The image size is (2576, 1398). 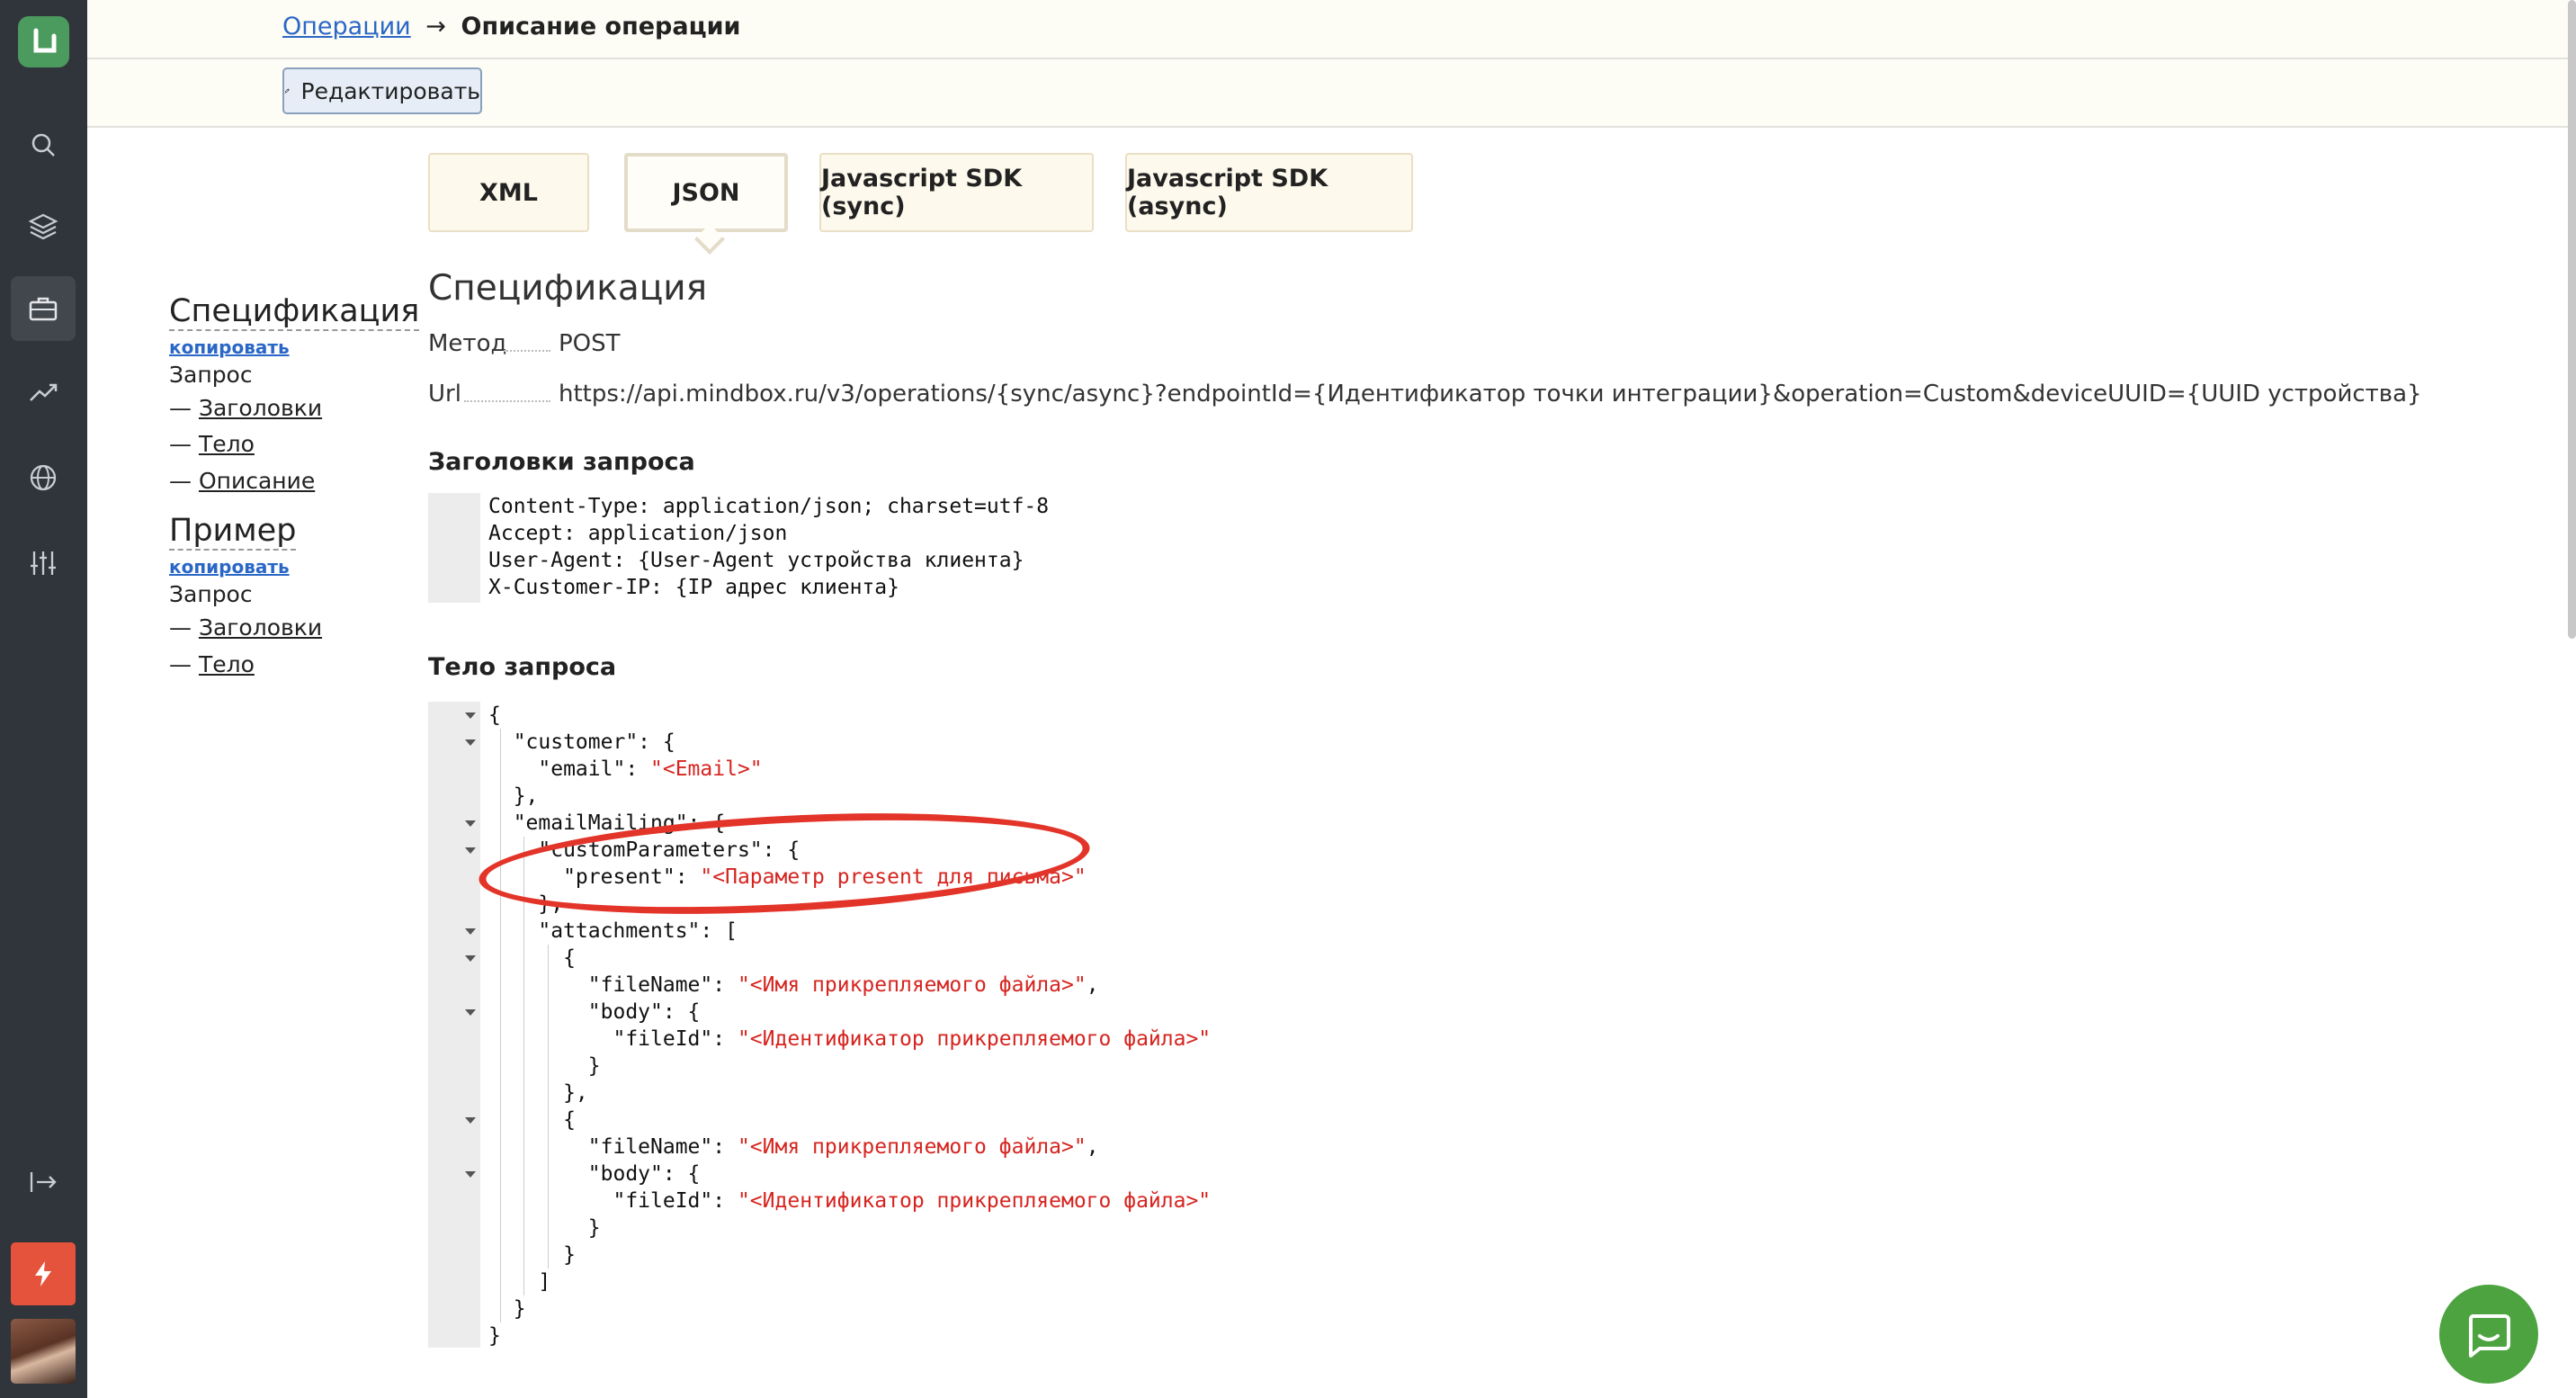 What do you see at coordinates (524, 343) in the screenshot?
I see `spec-method-row: Метод POST` at bounding box center [524, 343].